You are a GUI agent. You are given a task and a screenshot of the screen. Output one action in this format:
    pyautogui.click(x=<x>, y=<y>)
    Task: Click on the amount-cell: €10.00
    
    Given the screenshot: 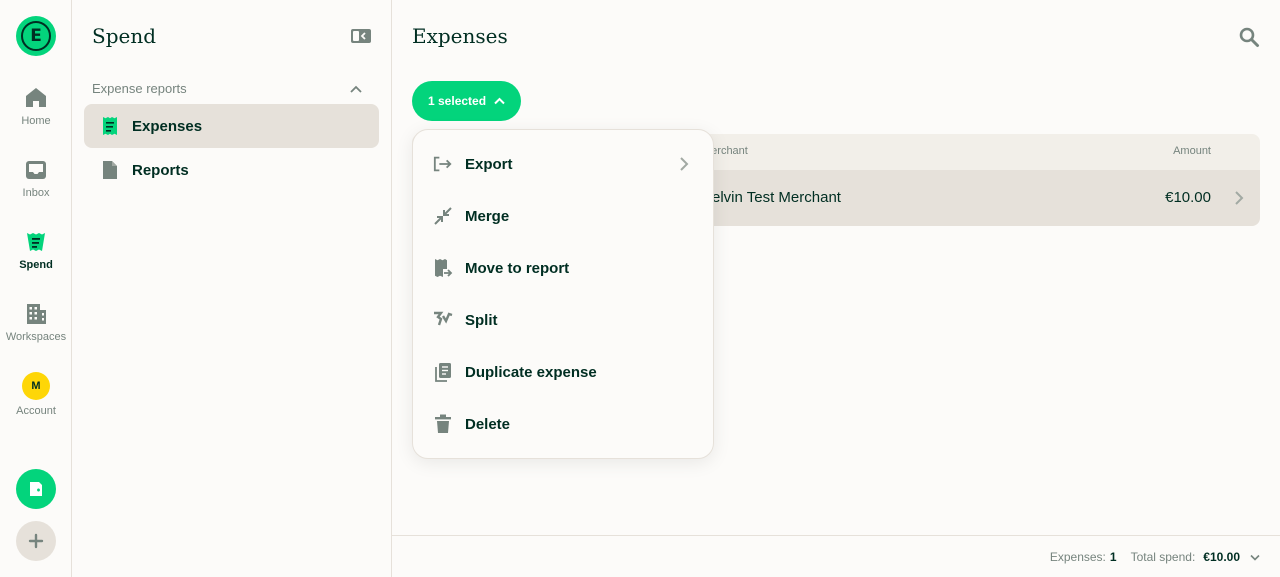 What is the action you would take?
    pyautogui.click(x=1188, y=197)
    